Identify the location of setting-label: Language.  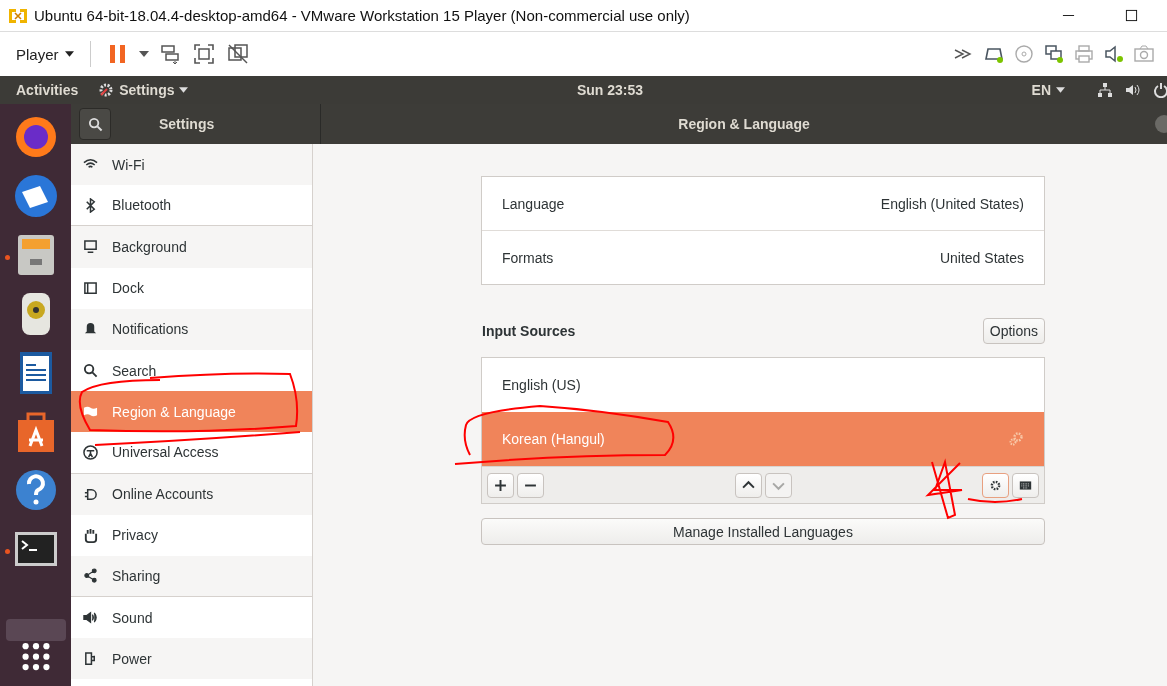
(533, 203).